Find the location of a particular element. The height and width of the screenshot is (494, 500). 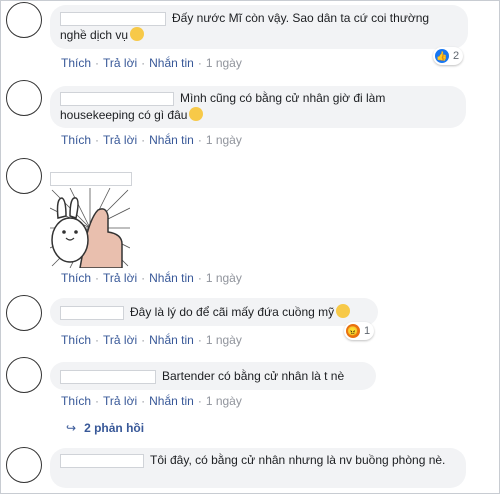

comment-bubble: Đây là lý do để cãi mấy đứa cuồng mỹ is located at coordinates (214, 312).